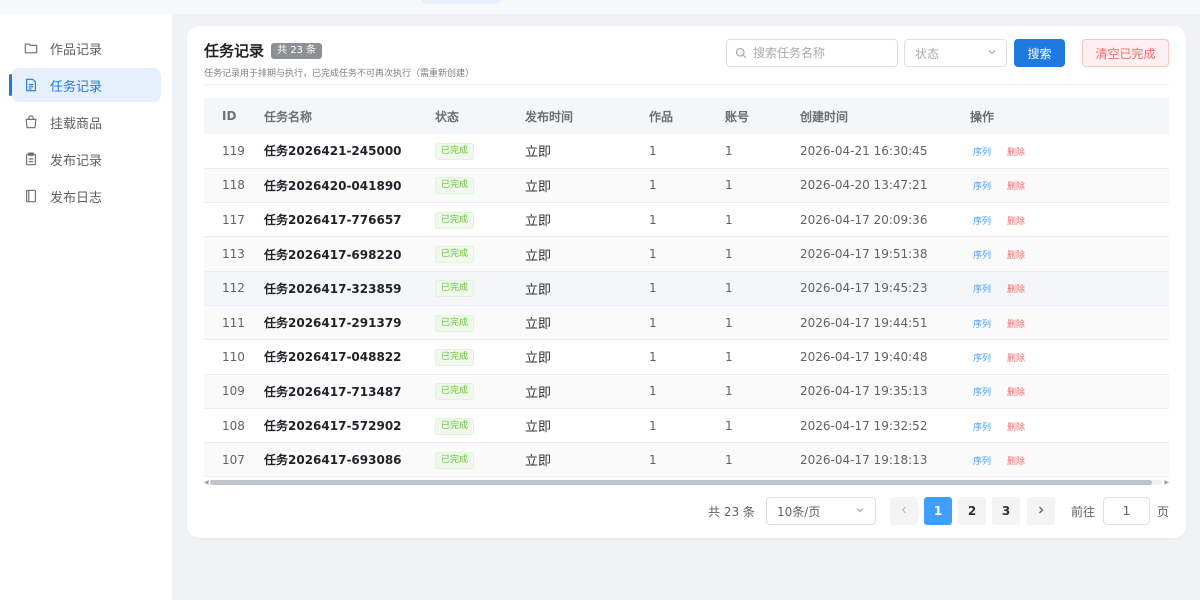 This screenshot has height=600, width=1200. I want to click on next-page-button, so click(1041, 511).